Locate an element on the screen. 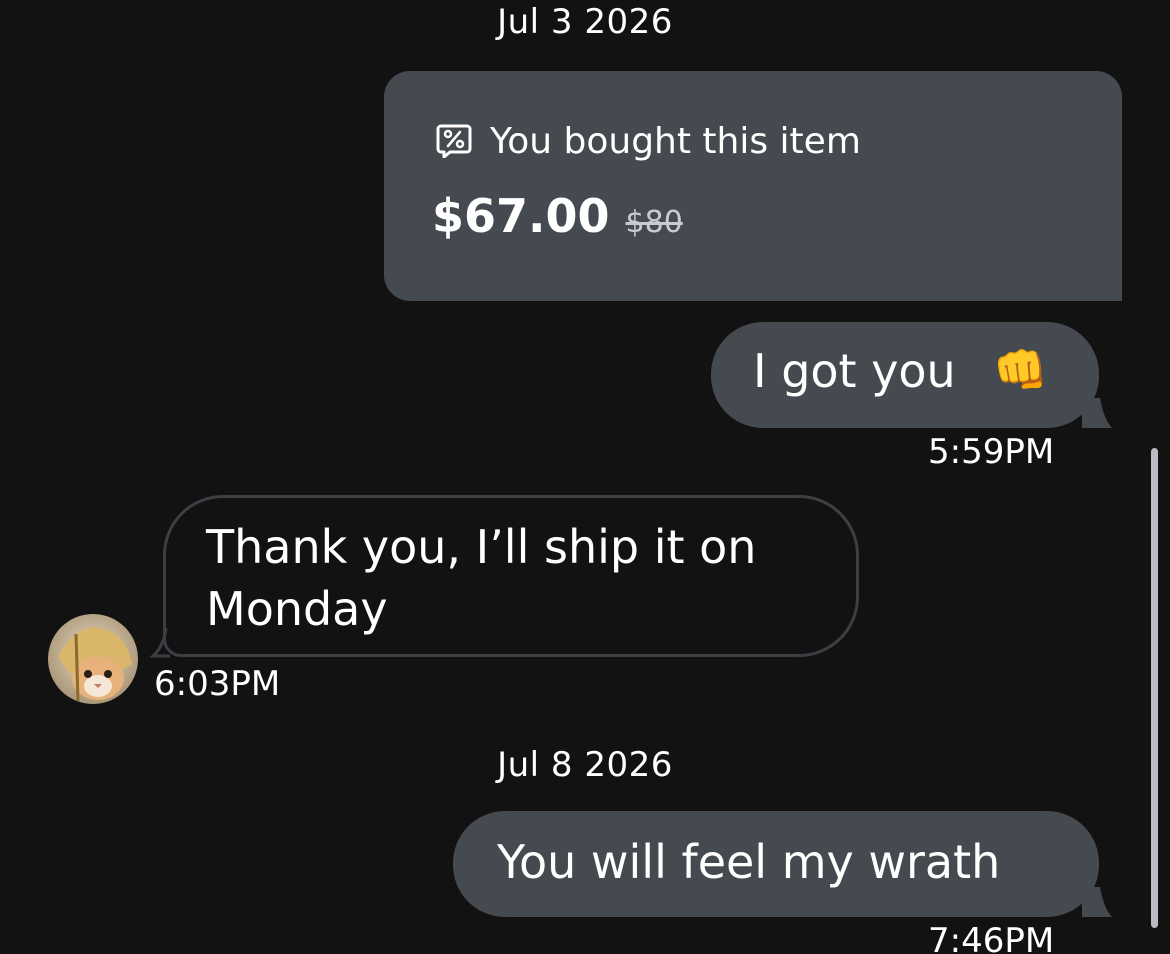 Image resolution: width=1170 pixels, height=954 pixels. purchase-row: You bought this item is located at coordinates (648, 141).